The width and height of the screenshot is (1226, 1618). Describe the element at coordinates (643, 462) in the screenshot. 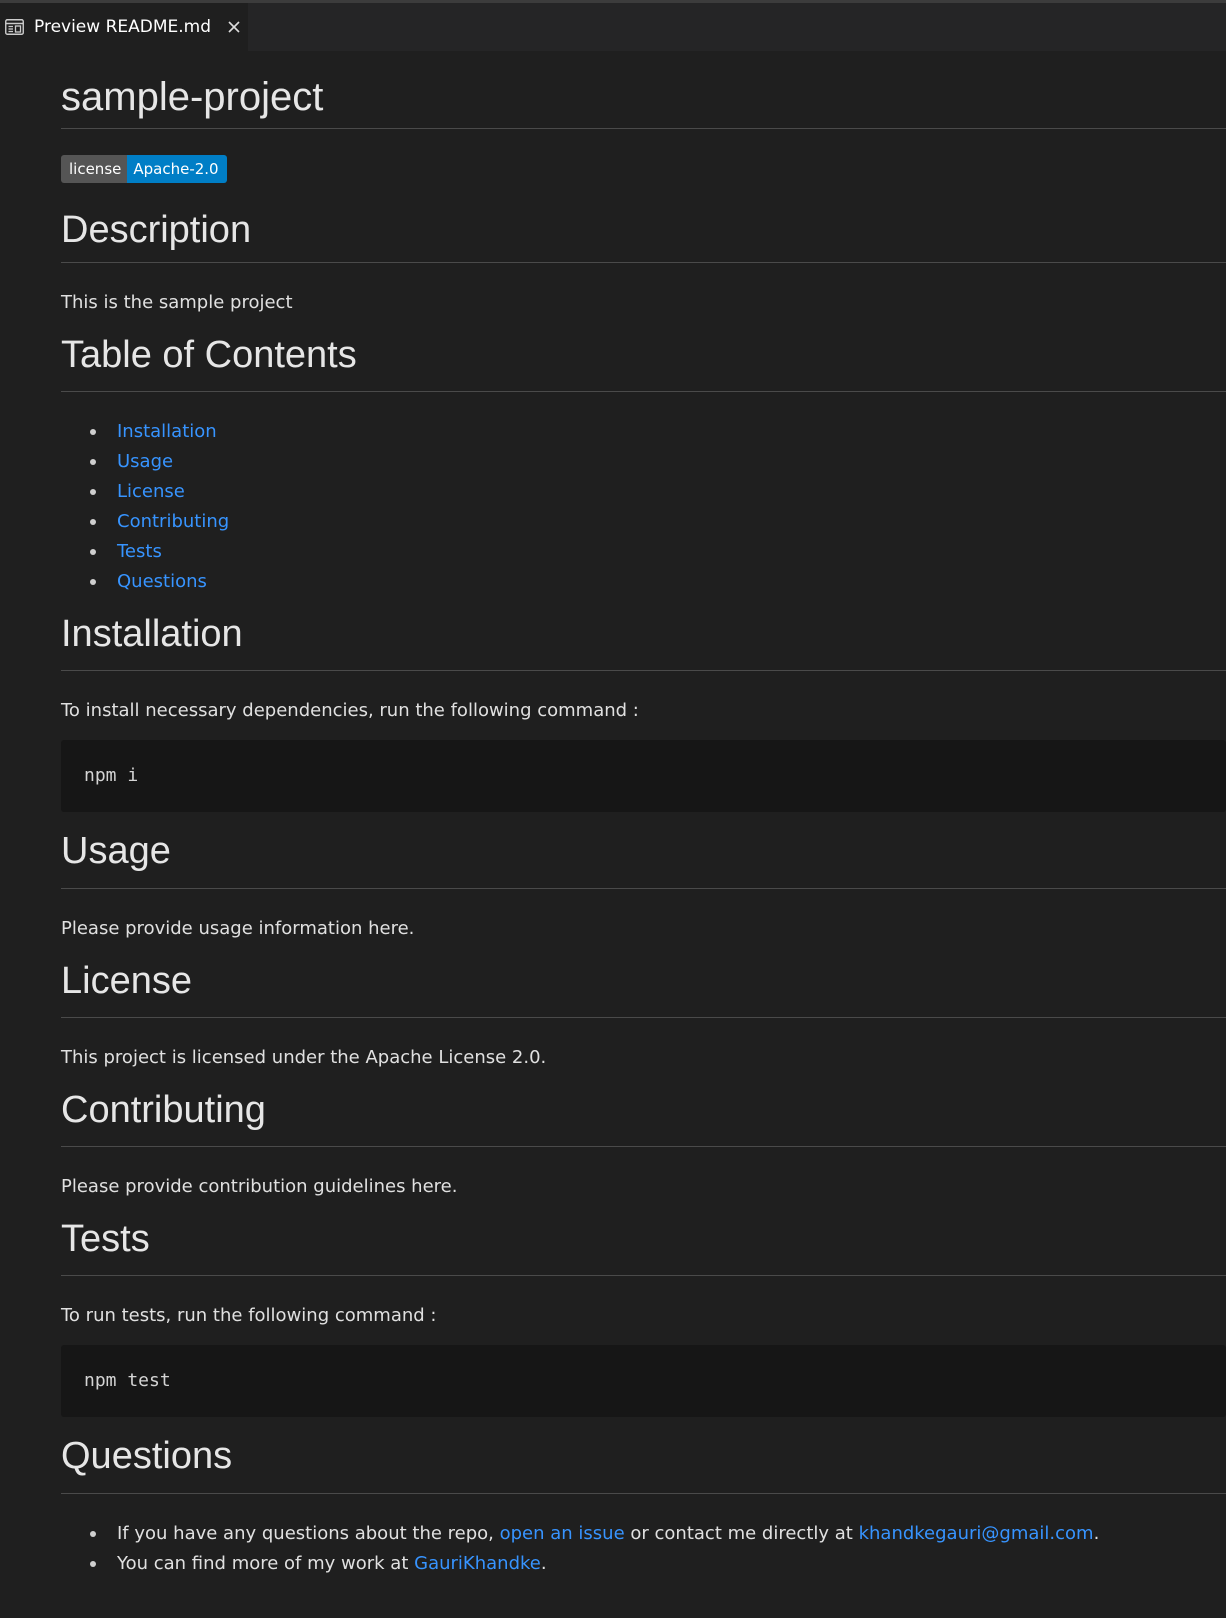

I see `list-item: Usage` at that location.